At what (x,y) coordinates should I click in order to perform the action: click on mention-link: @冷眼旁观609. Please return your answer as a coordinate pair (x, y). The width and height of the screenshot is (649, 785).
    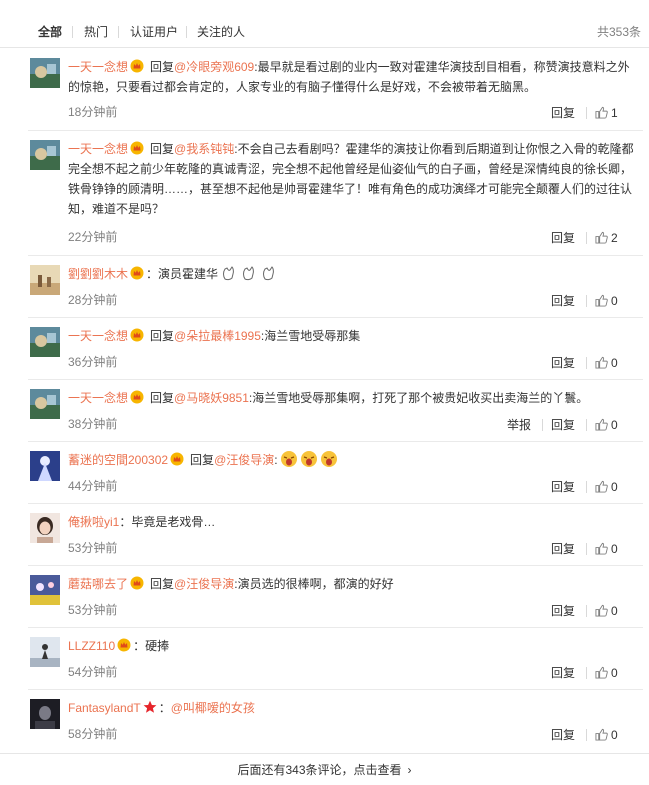
    Looking at the image, I should click on (214, 67).